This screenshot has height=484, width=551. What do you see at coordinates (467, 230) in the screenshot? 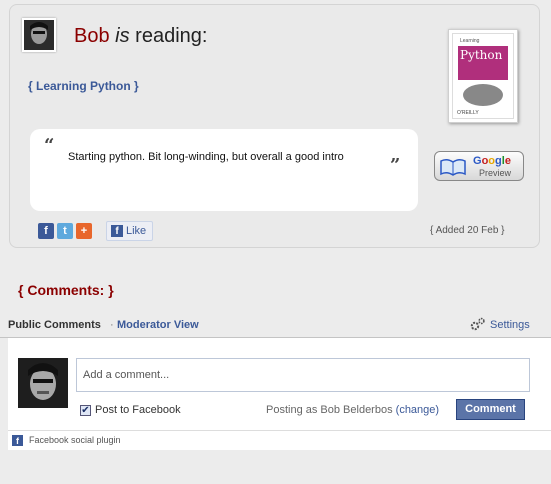
I see `added-date: { Added 20 Feb }` at bounding box center [467, 230].